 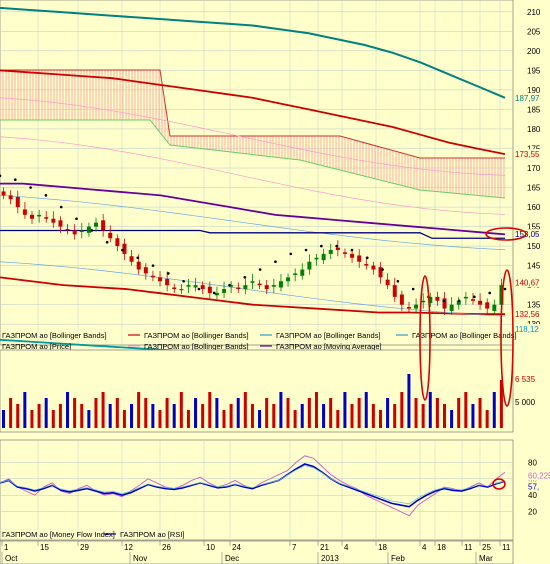 What do you see at coordinates (486, 558) in the screenshot?
I see `x-month-label: Mar` at bounding box center [486, 558].